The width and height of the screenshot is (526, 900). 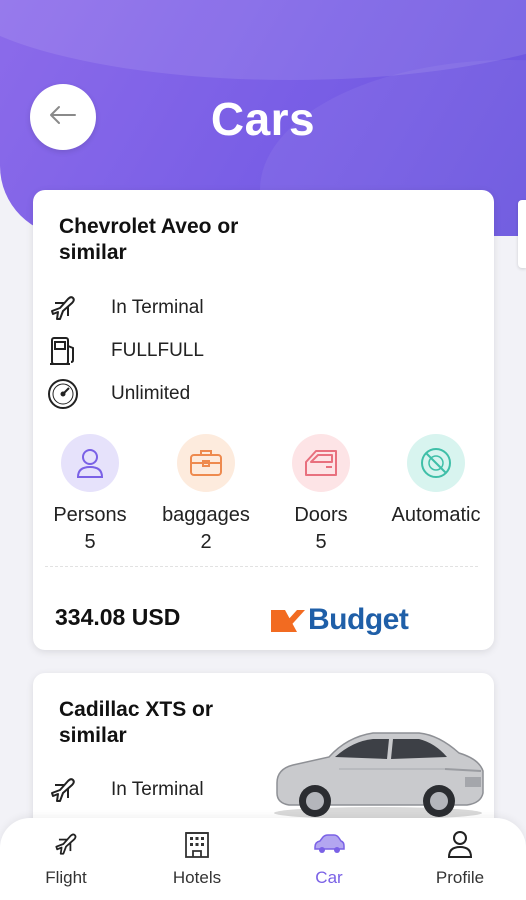 I want to click on nav-item-car: Car, so click(x=329, y=858).